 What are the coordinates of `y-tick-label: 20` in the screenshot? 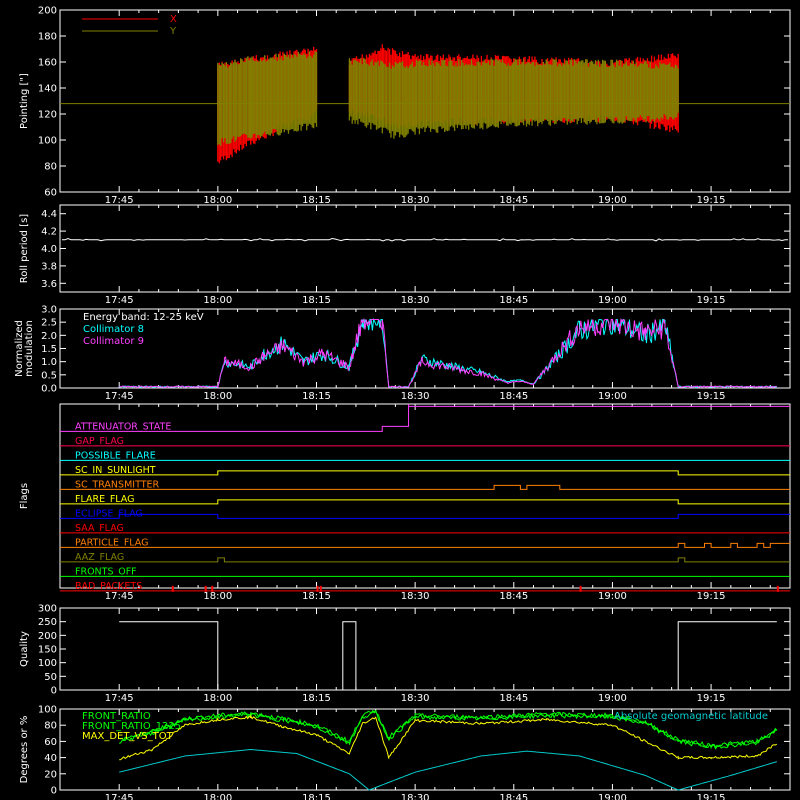 It's located at (50, 774).